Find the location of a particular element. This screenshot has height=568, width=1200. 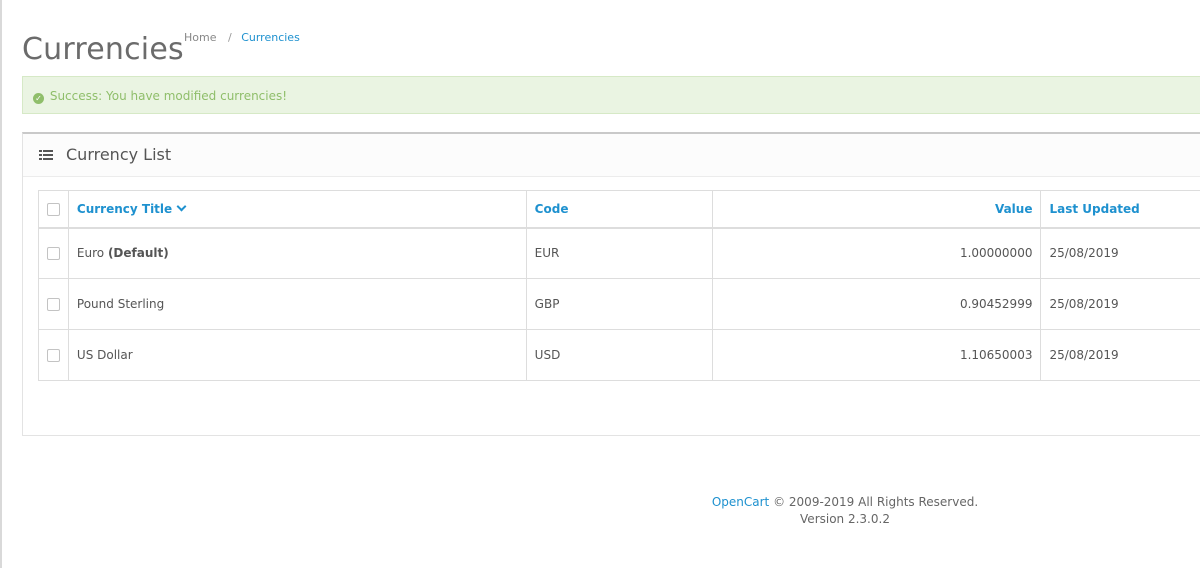

table-row: US Dollar USD 1.10650003 25/08/2019 is located at coordinates (619, 355).